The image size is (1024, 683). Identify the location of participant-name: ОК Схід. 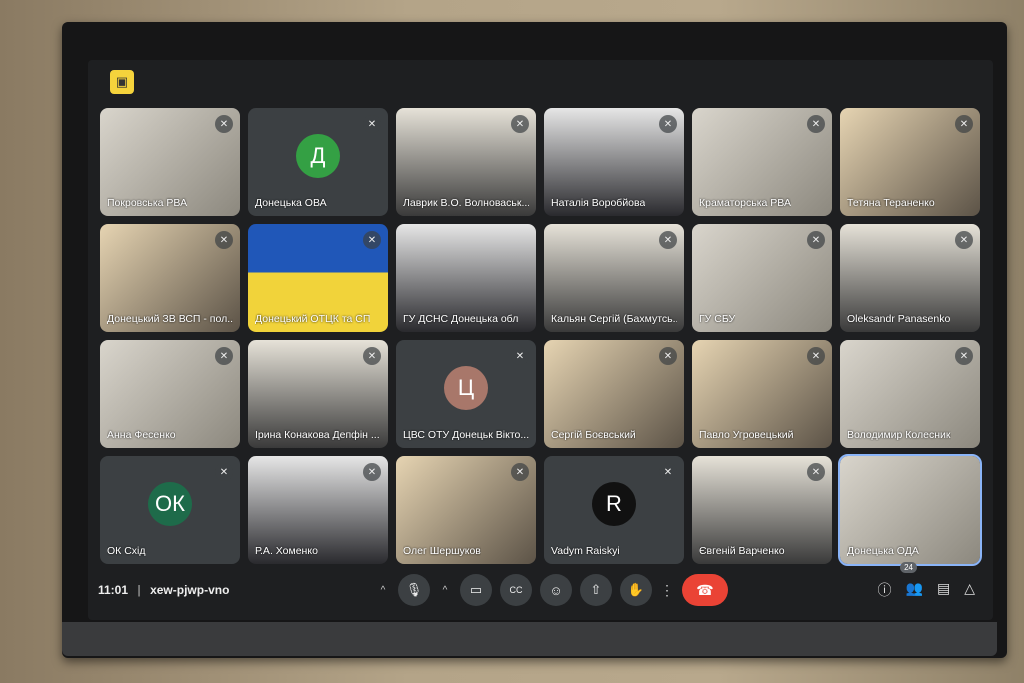
(126, 551).